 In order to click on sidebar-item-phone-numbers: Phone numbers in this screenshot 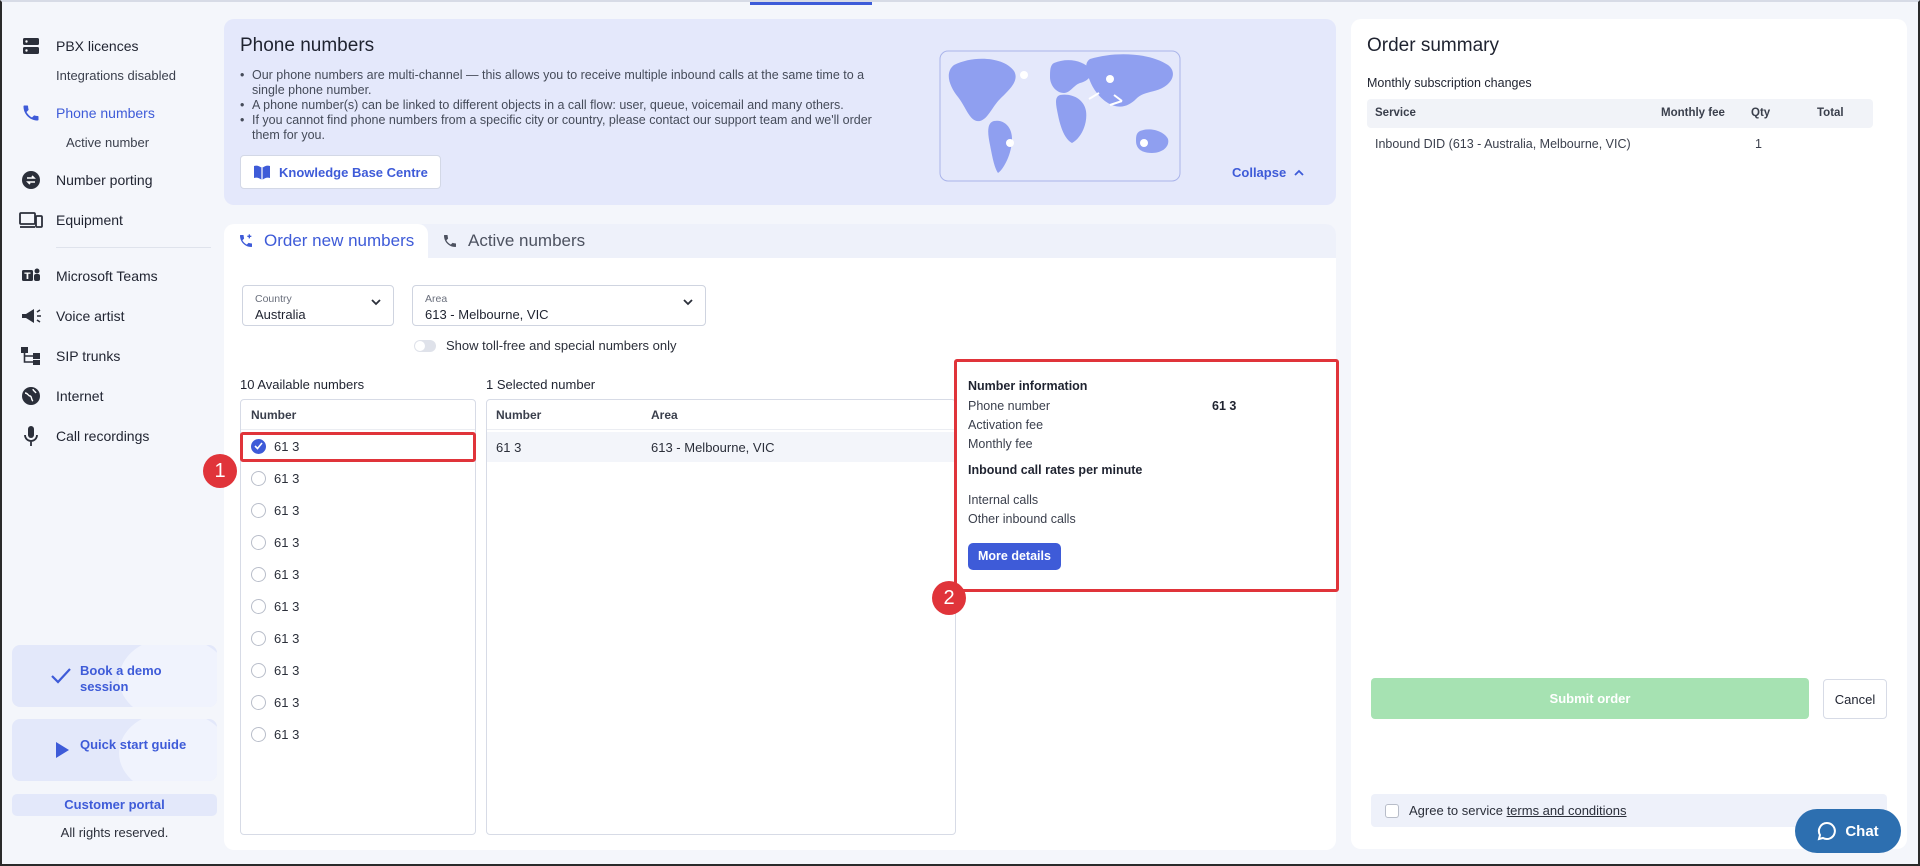, I will do `click(86, 113)`.